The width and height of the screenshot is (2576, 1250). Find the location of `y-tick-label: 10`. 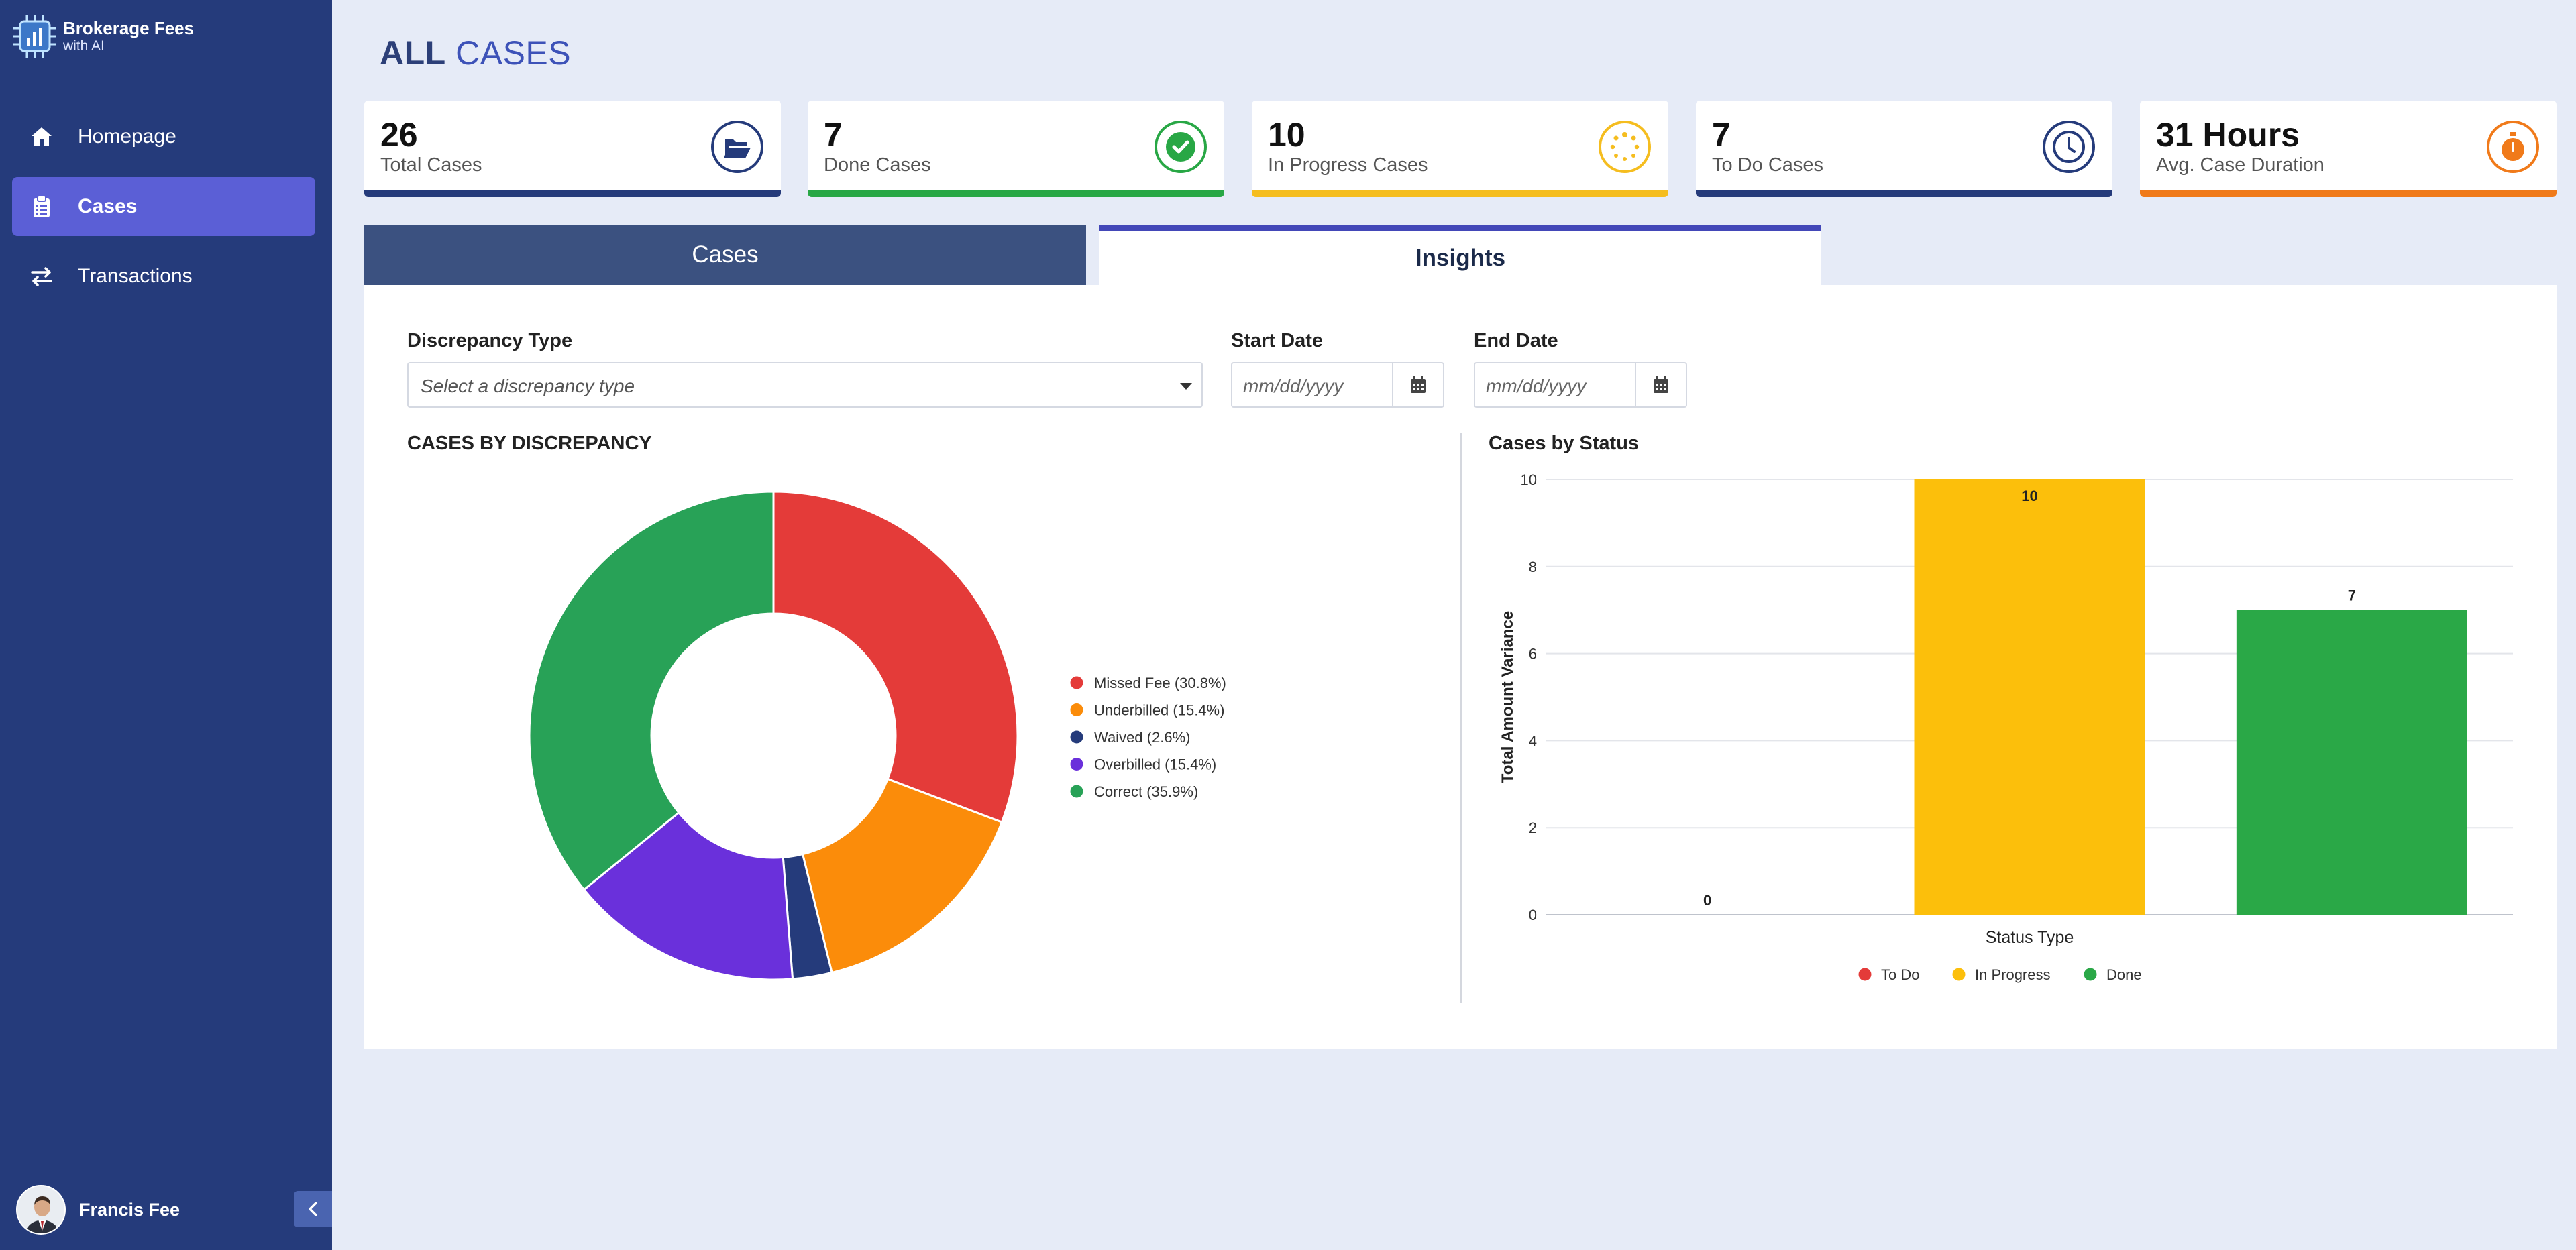

y-tick-label: 10 is located at coordinates (1529, 479).